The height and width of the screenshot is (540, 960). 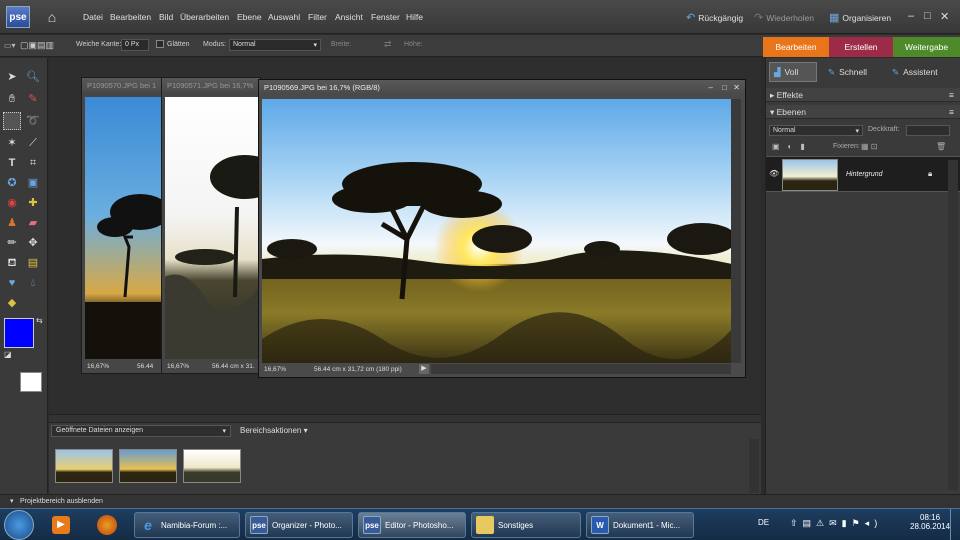 What do you see at coordinates (107, 525) in the screenshot?
I see `firefox-icon` at bounding box center [107, 525].